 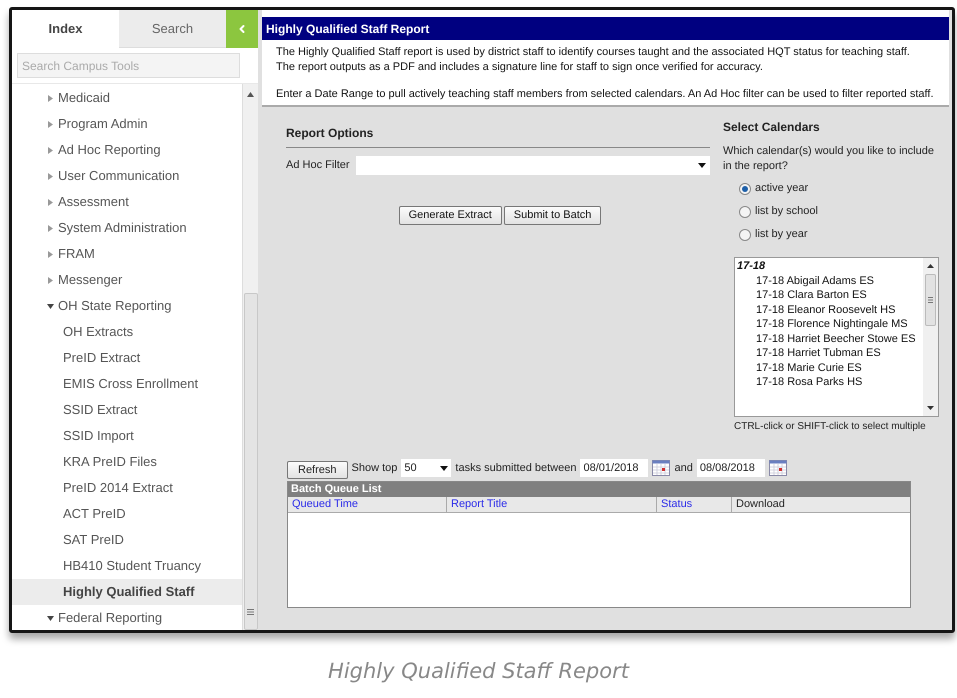 What do you see at coordinates (605, 28) in the screenshot?
I see `report-title-bar: Highly Qualified Staff Report` at bounding box center [605, 28].